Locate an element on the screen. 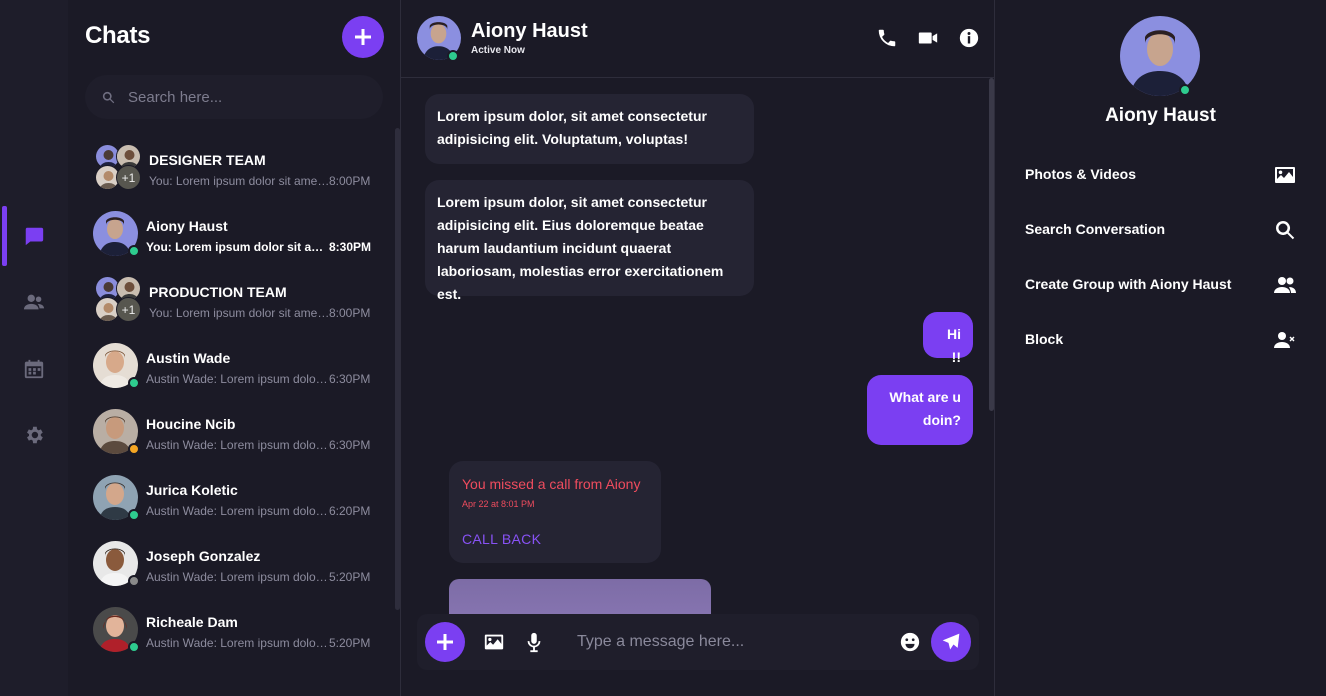 The image size is (1326, 696). group-avatar: +1 is located at coordinates (117, 298).